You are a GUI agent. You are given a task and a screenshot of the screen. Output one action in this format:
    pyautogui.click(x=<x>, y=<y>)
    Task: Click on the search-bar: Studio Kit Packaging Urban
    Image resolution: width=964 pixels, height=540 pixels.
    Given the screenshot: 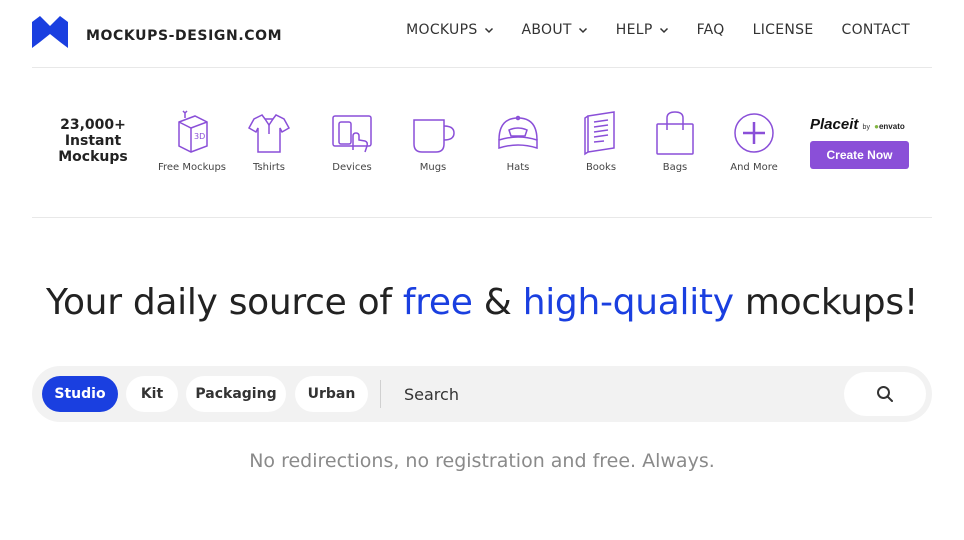 What is the action you would take?
    pyautogui.click(x=482, y=394)
    